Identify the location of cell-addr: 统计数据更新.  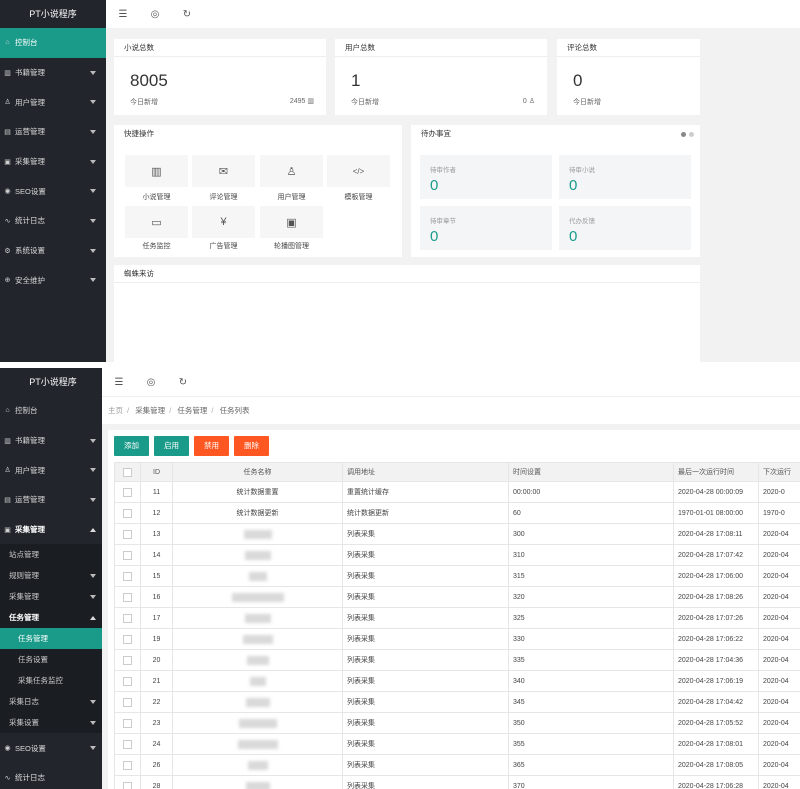
(425, 513).